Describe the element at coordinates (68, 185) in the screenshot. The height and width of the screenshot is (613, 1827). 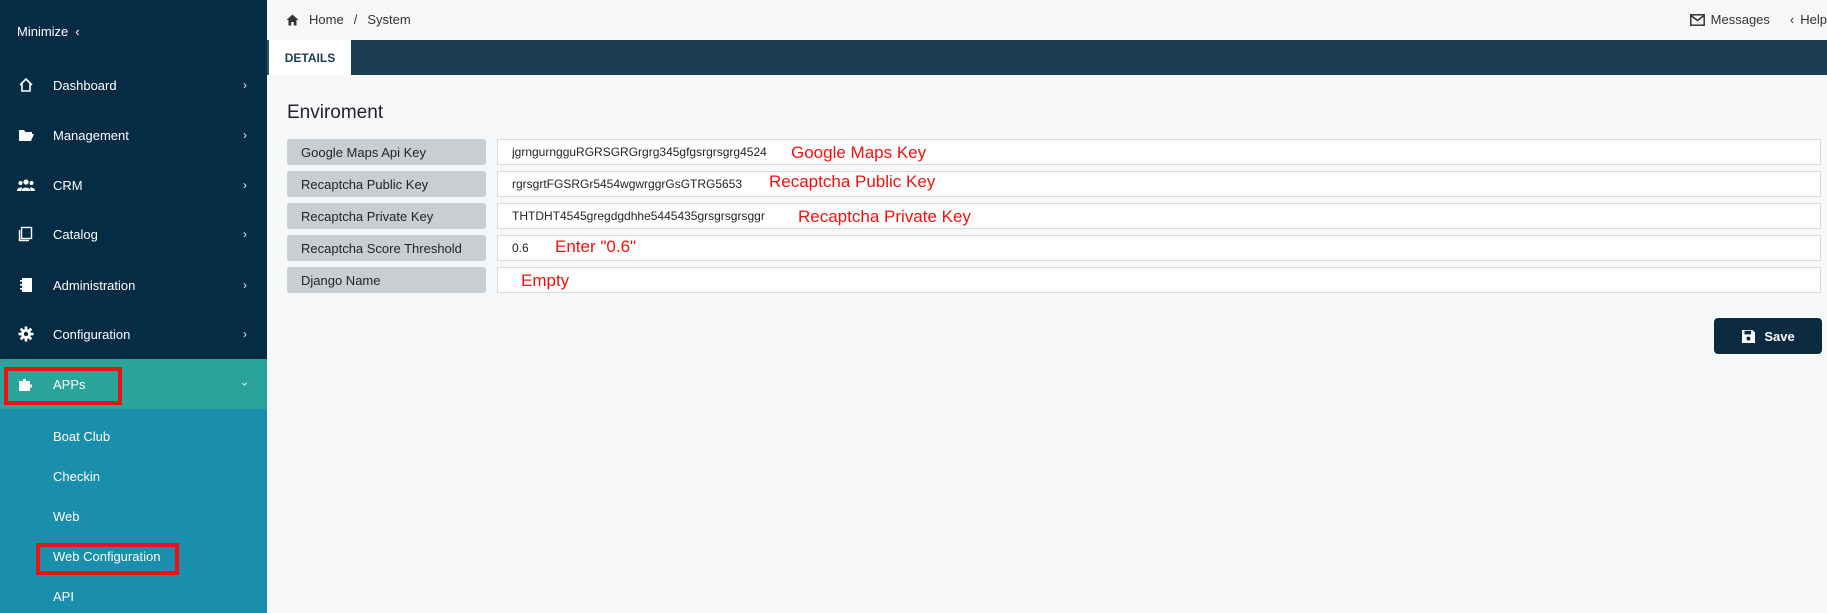
I see `sidebar-item-label: CRM` at that location.